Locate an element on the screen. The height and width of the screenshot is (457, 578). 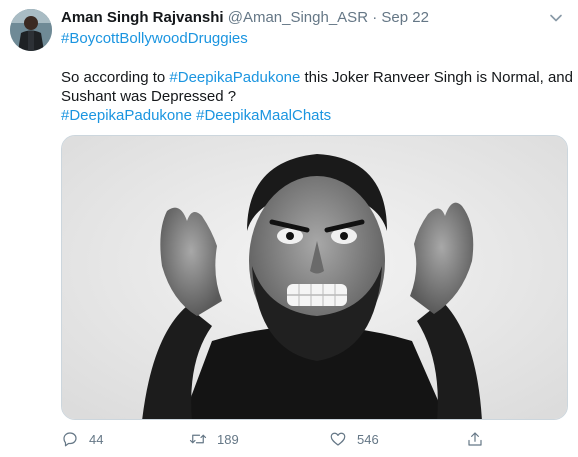
reply-button: 44 is located at coordinates (82, 439).